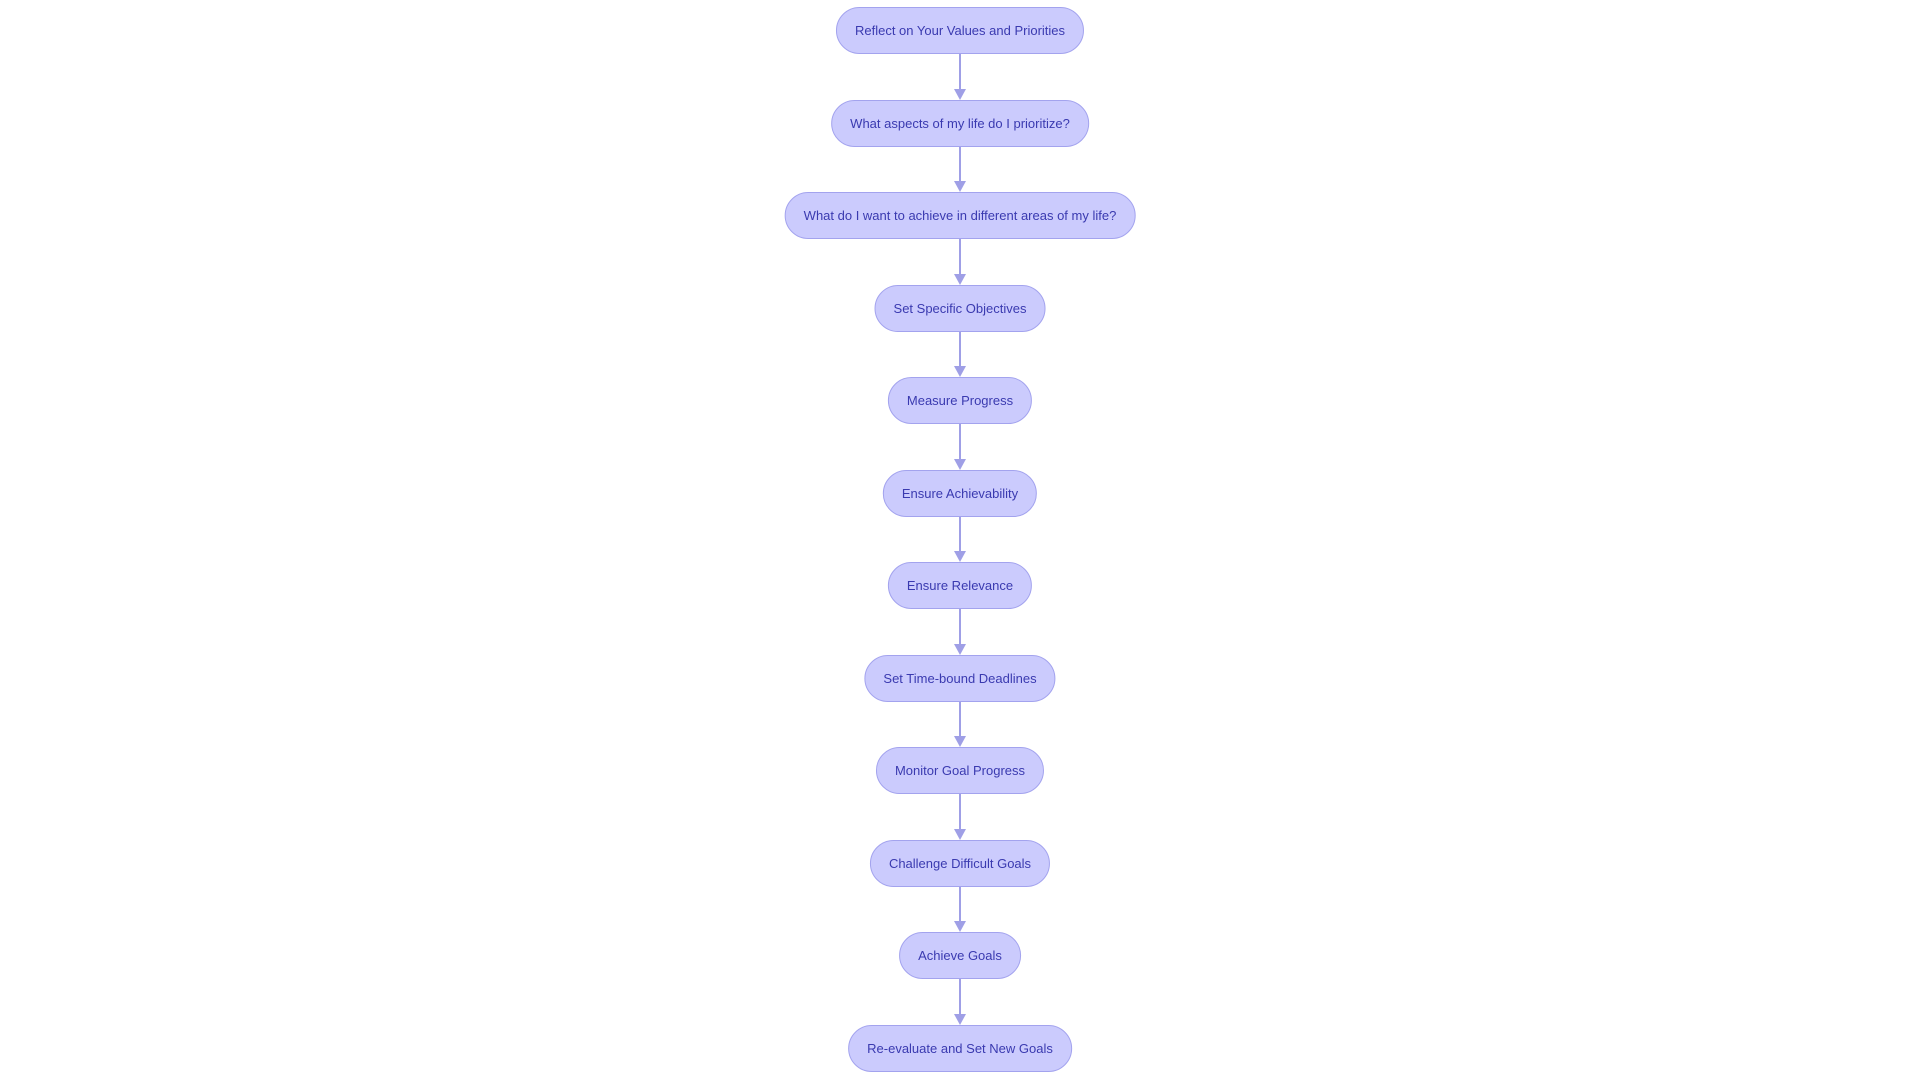 This screenshot has width=1920, height=1080. Describe the element at coordinates (960, 585) in the screenshot. I see `flow-node: Ensure Relevance` at that location.